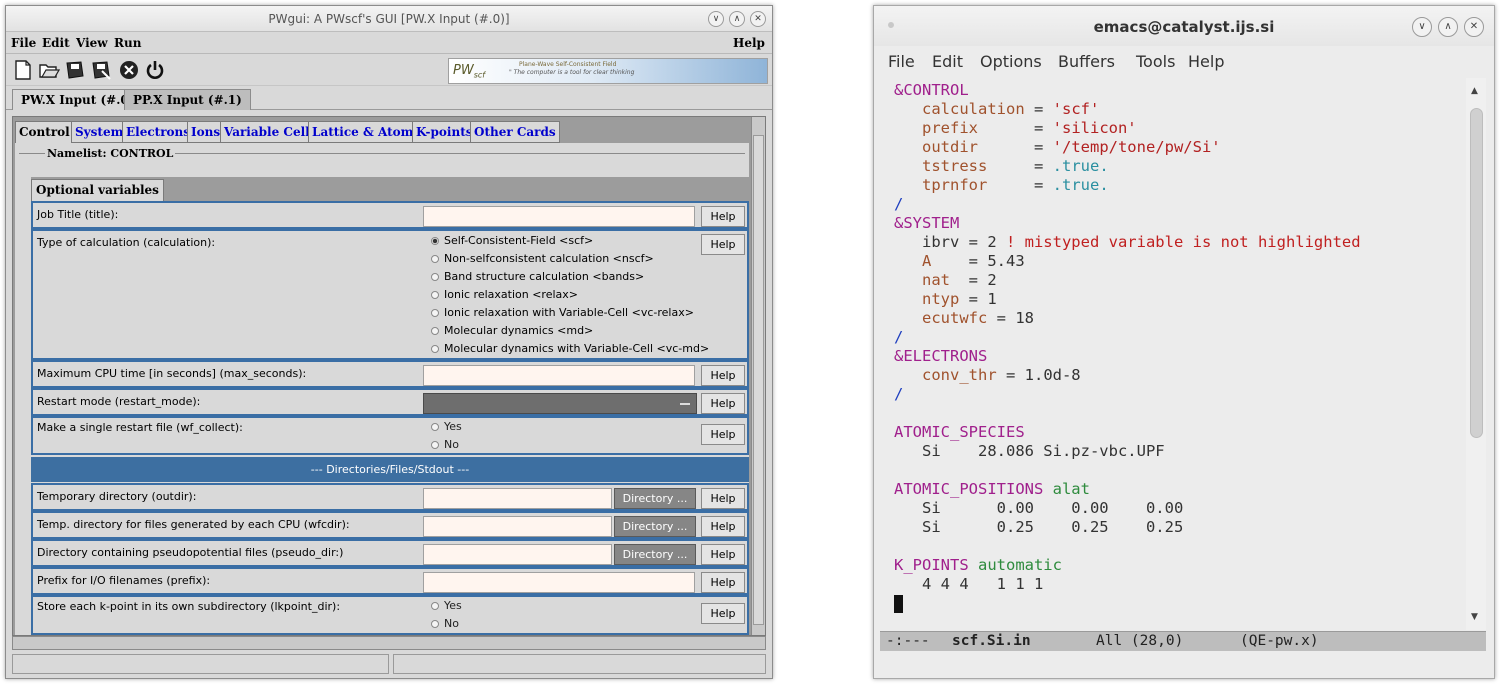 This screenshot has height=688, width=1500. I want to click on prefix-input, so click(559, 582).